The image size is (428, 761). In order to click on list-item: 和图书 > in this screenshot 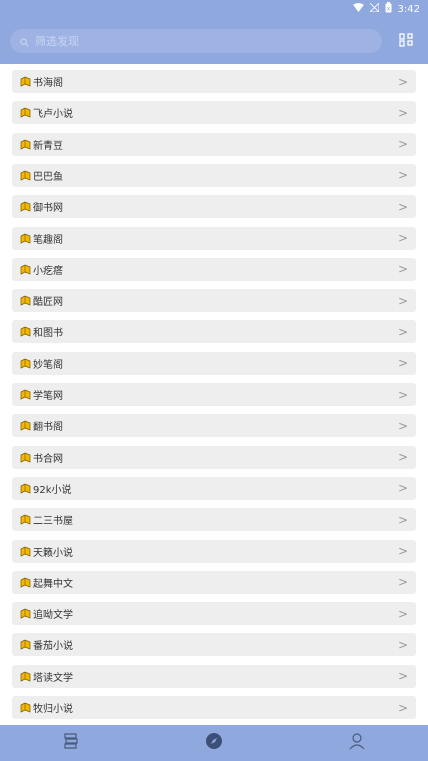, I will do `click(214, 332)`.